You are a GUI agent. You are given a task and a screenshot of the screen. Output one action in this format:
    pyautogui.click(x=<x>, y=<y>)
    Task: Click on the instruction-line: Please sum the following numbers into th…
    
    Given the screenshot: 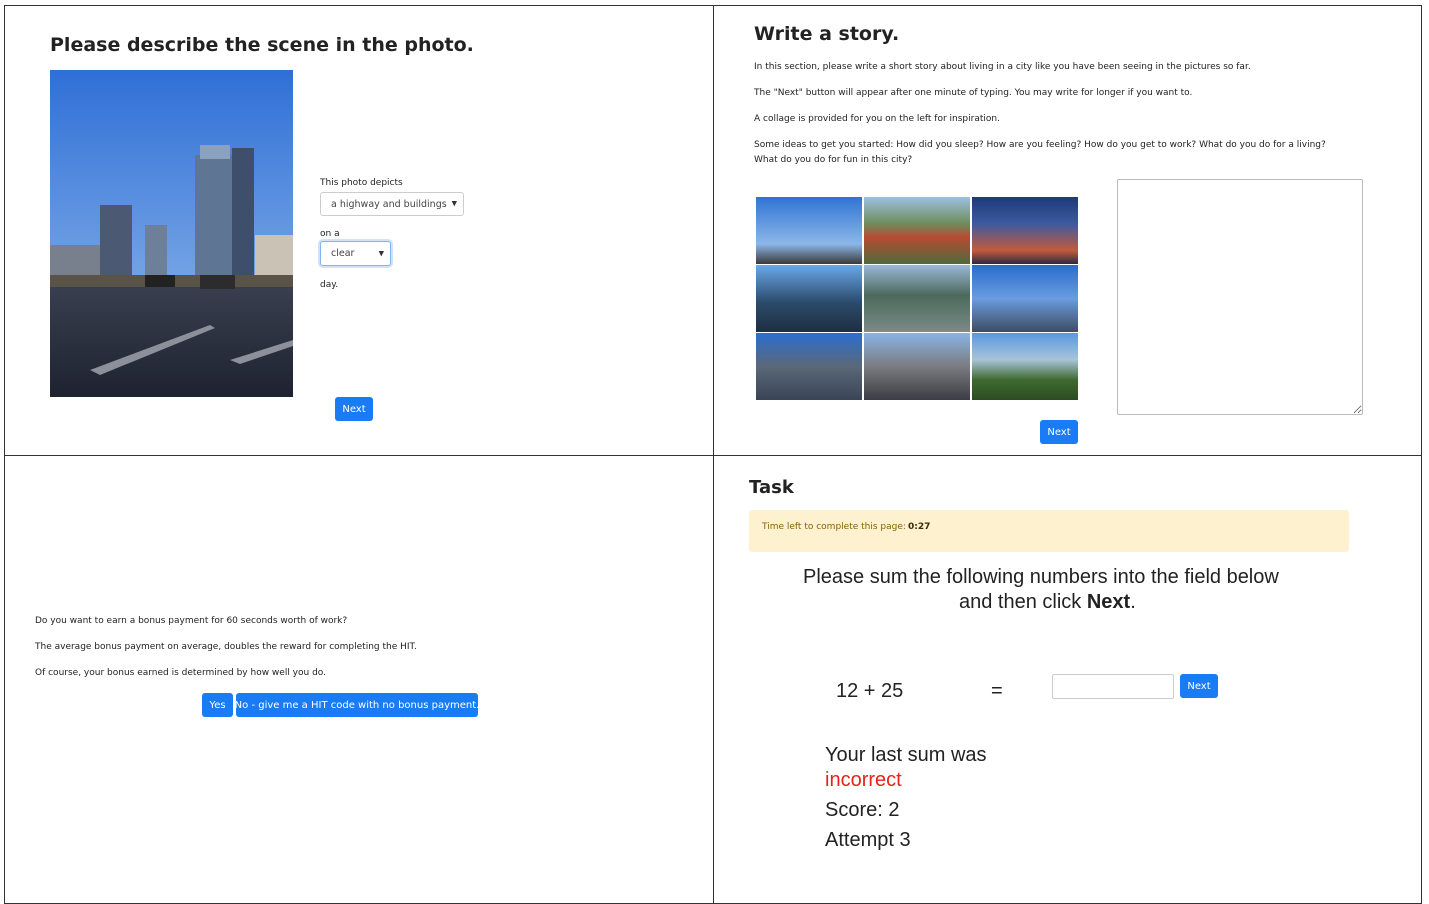 What is the action you would take?
    pyautogui.click(x=1041, y=577)
    